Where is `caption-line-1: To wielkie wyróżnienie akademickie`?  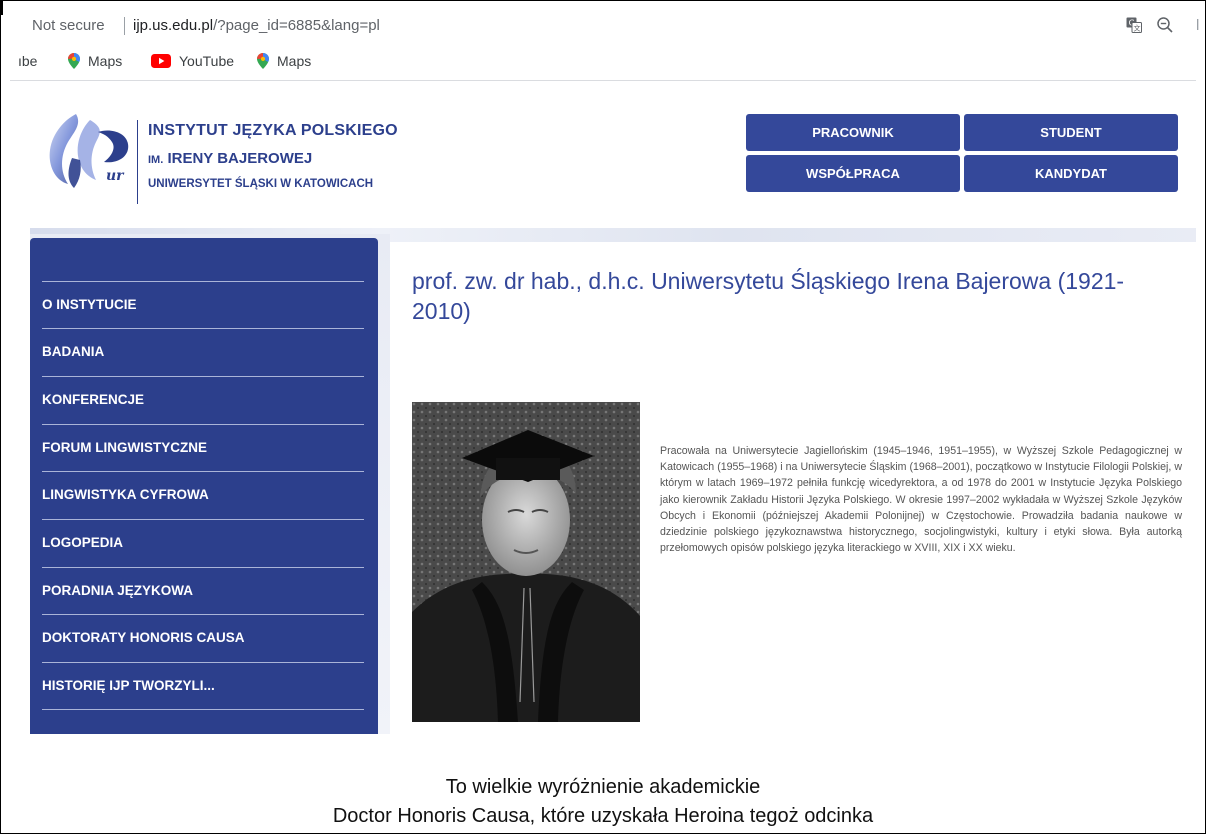 caption-line-1: To wielkie wyróżnienie akademickie is located at coordinates (603, 787).